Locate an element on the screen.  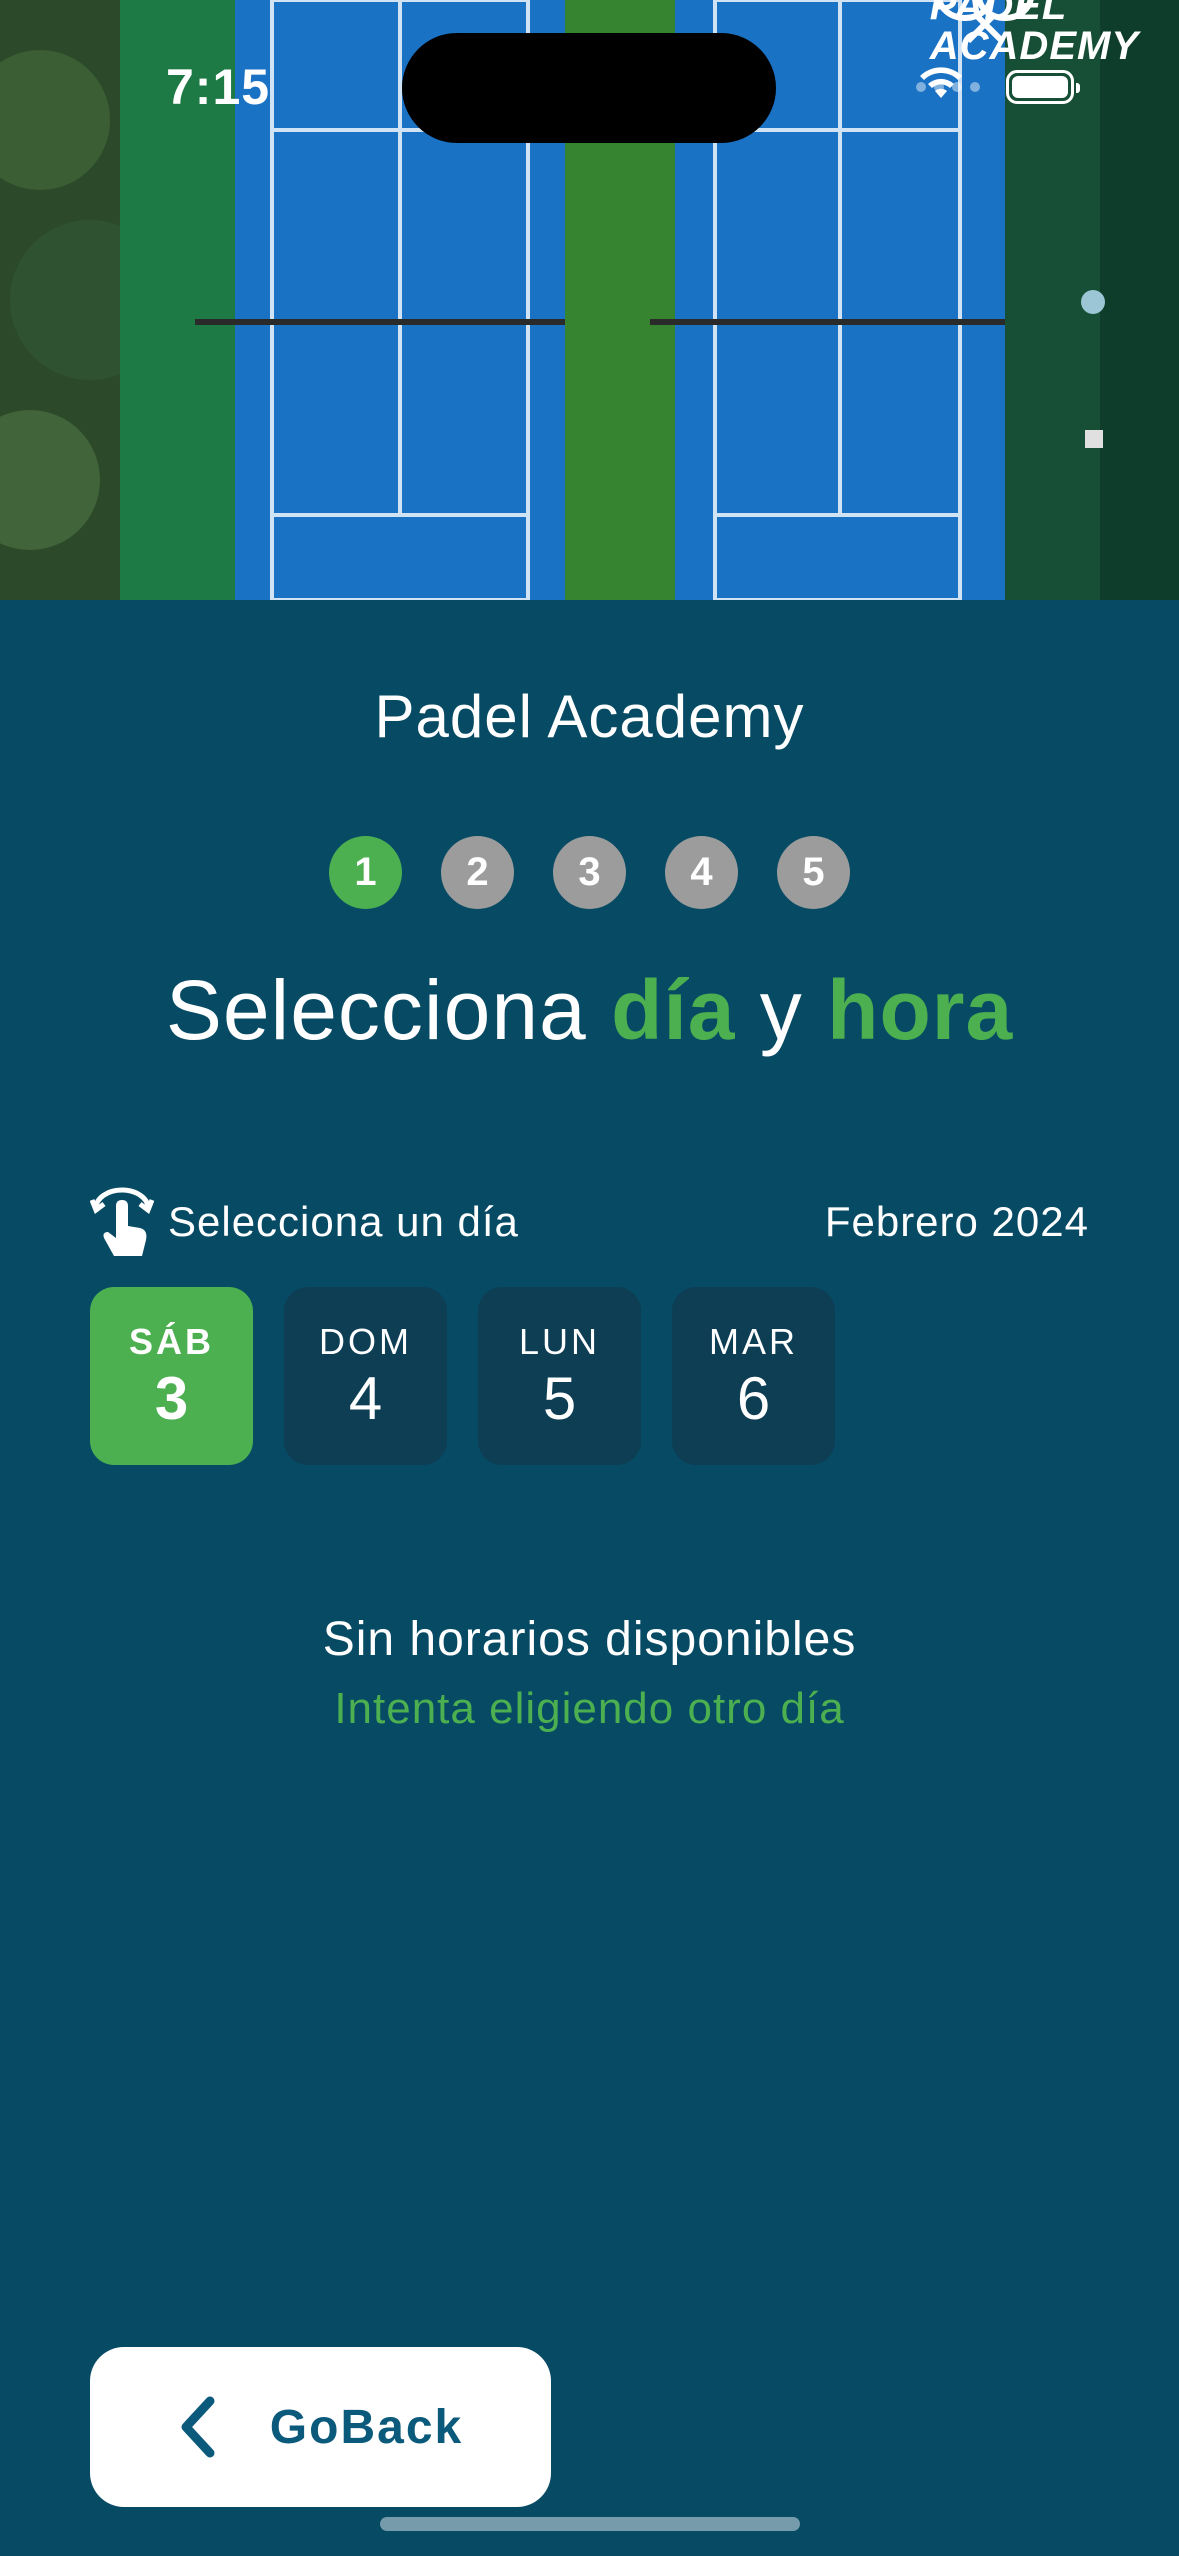
month-label: Febrero 2024 is located at coordinates (956, 1221).